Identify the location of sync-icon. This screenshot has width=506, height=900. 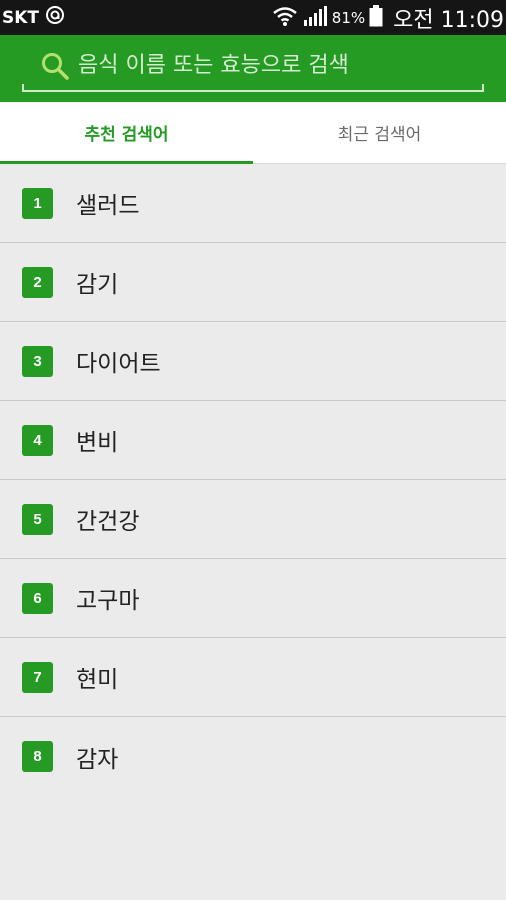
(55, 17).